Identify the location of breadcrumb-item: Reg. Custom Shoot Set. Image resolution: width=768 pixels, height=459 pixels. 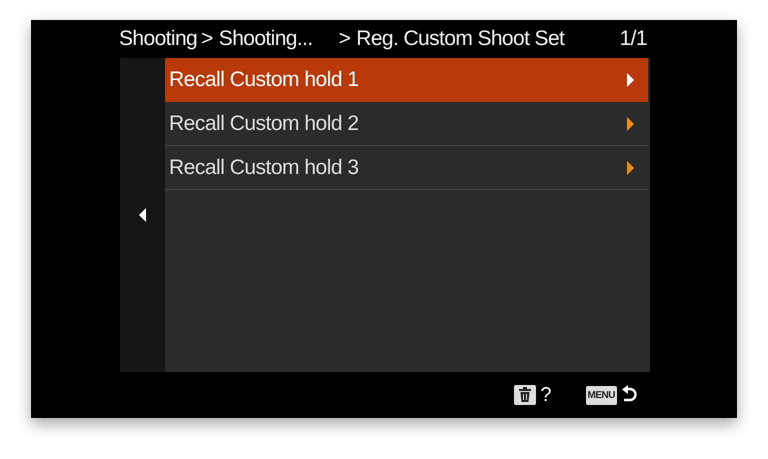
(460, 39).